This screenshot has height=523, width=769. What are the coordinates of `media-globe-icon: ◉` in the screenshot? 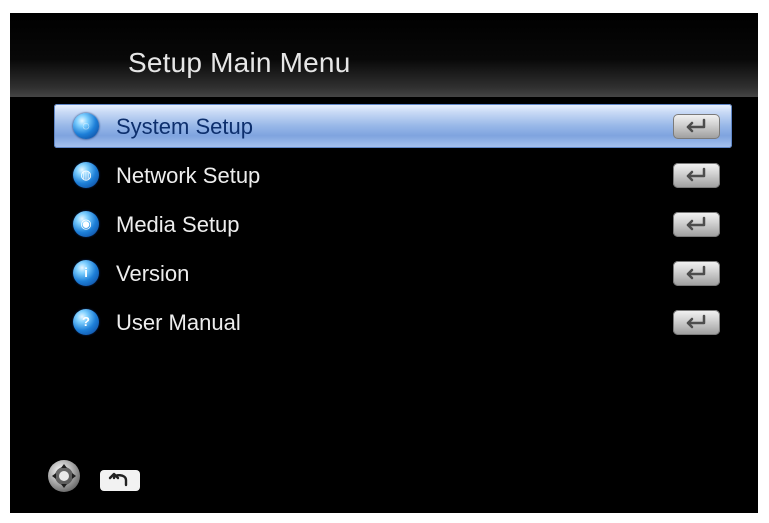 It's located at (86, 224).